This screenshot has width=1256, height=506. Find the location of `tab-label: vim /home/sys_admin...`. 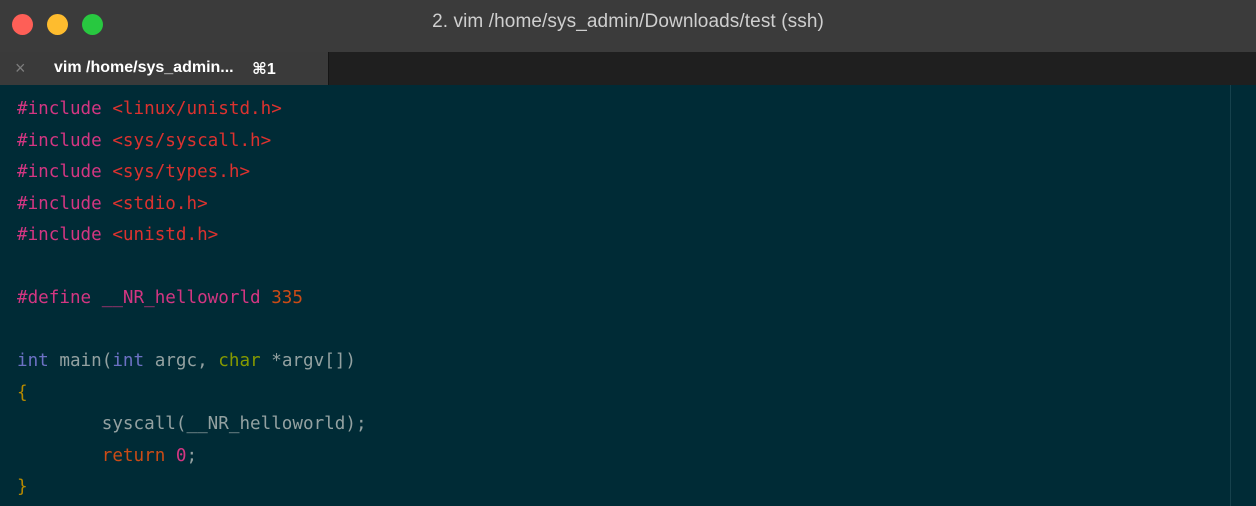

tab-label: vim /home/sys_admin... is located at coordinates (144, 67).